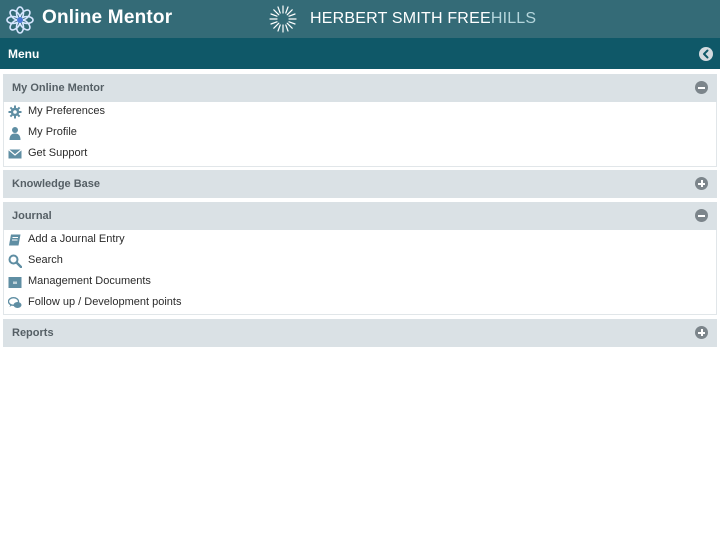 Image resolution: width=720 pixels, height=540 pixels. Describe the element at coordinates (67, 111) in the screenshot. I see `menu-item-label: My Preferences` at that location.